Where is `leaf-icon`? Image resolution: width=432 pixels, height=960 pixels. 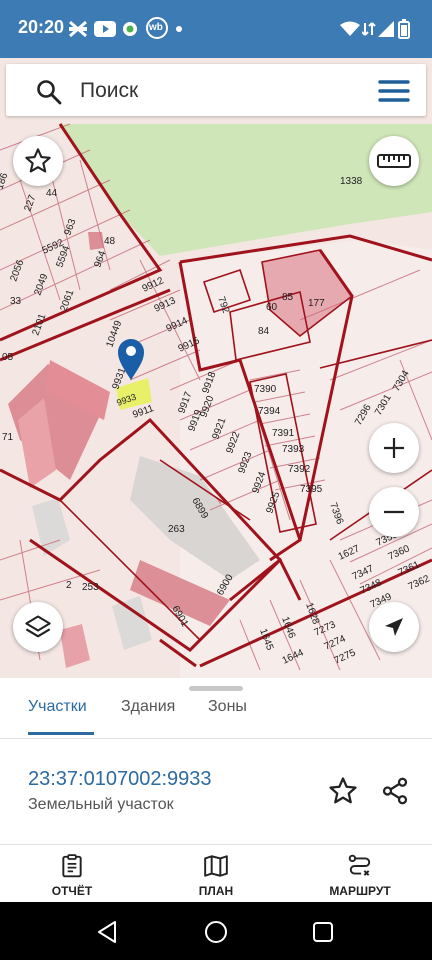
leaf-icon is located at coordinates (130, 29).